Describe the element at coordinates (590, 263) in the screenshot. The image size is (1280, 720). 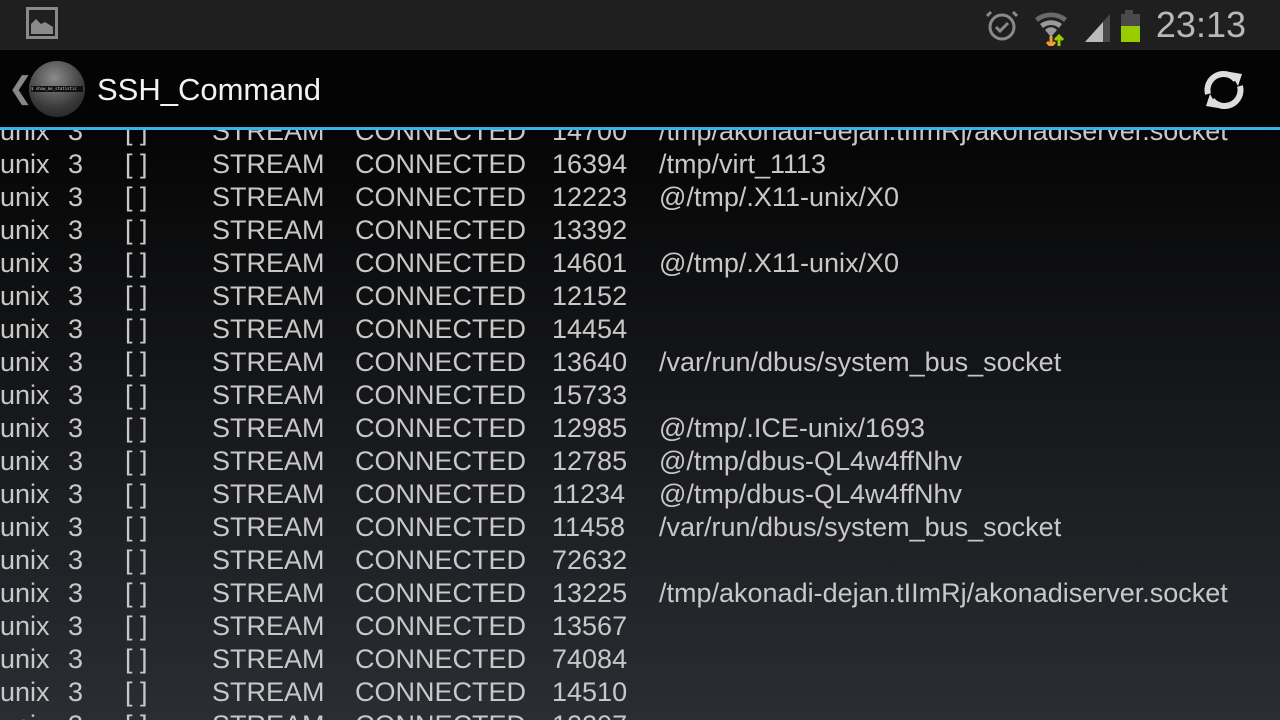
I see `cell-inode: 14601` at that location.